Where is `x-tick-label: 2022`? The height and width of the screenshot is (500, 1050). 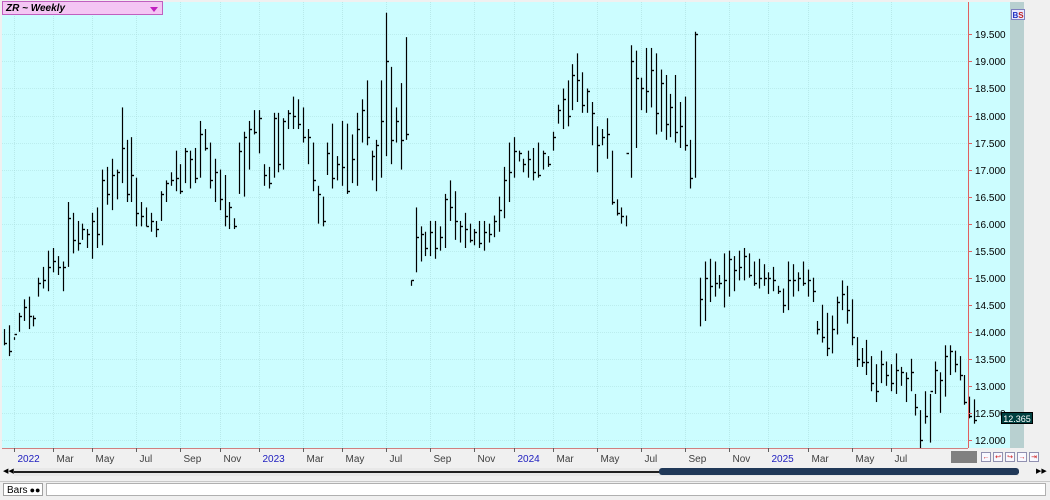
x-tick-label: 2022 is located at coordinates (29, 459).